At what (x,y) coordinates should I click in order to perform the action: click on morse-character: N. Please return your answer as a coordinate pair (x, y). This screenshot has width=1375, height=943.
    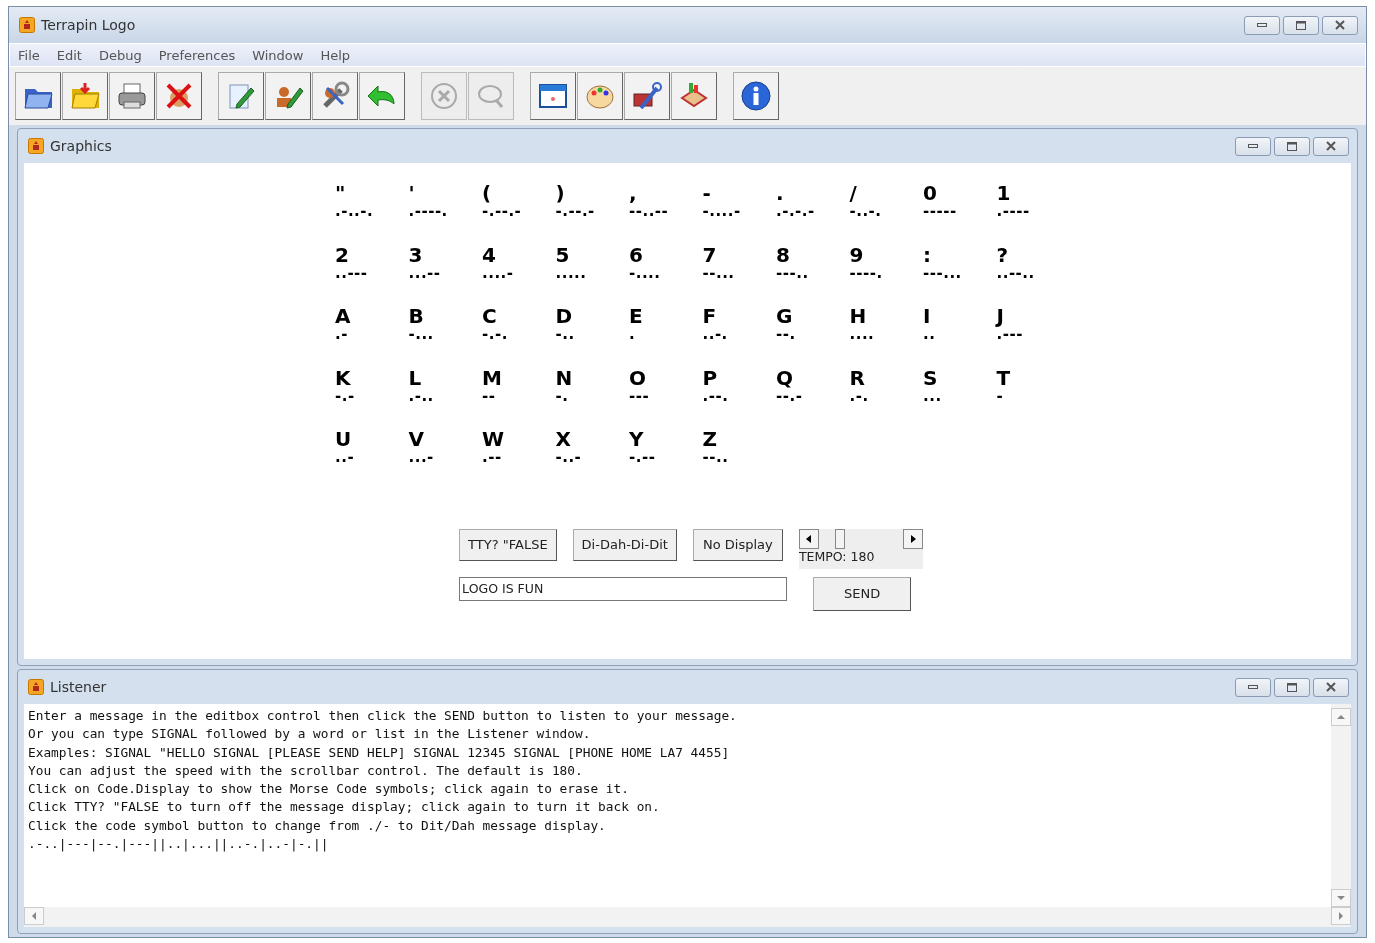
    Looking at the image, I should click on (564, 377).